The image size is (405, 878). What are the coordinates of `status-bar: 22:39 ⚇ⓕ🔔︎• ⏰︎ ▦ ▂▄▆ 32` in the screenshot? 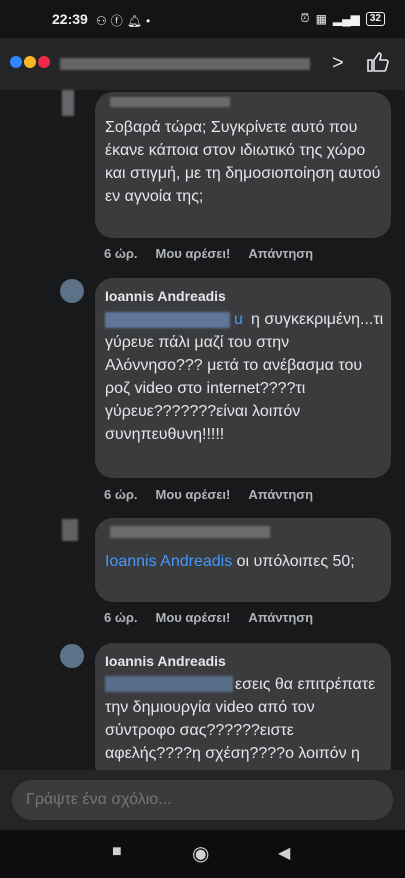 It's located at (202, 19).